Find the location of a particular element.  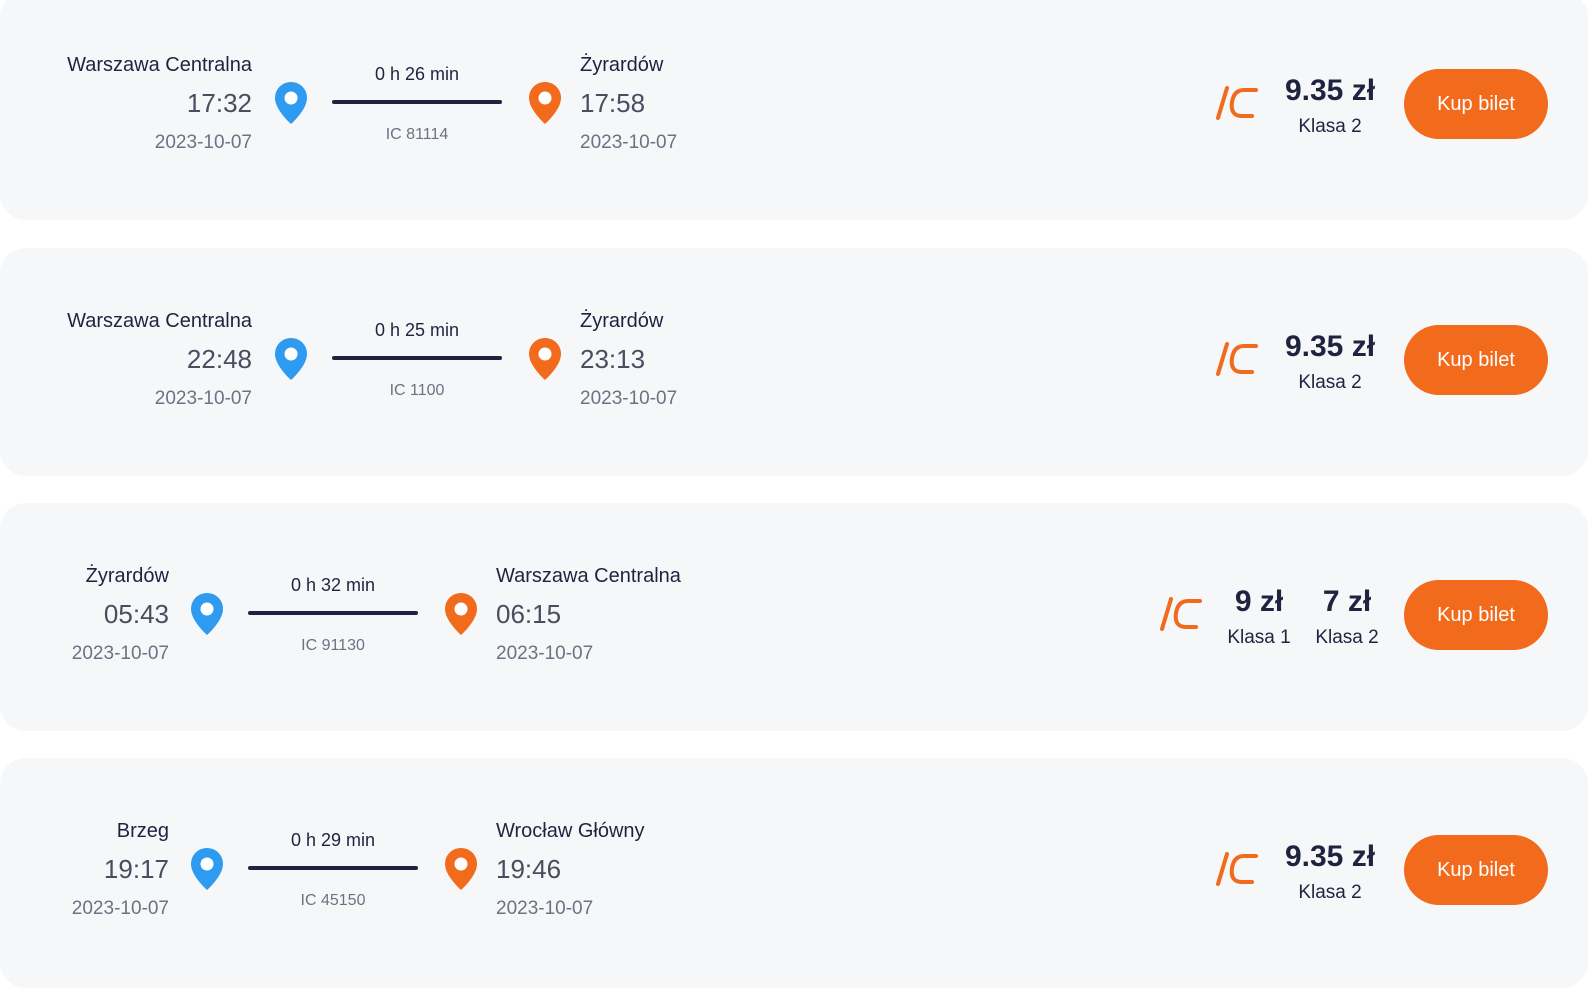

duration-label: 0 h 25 min is located at coordinates (417, 330).